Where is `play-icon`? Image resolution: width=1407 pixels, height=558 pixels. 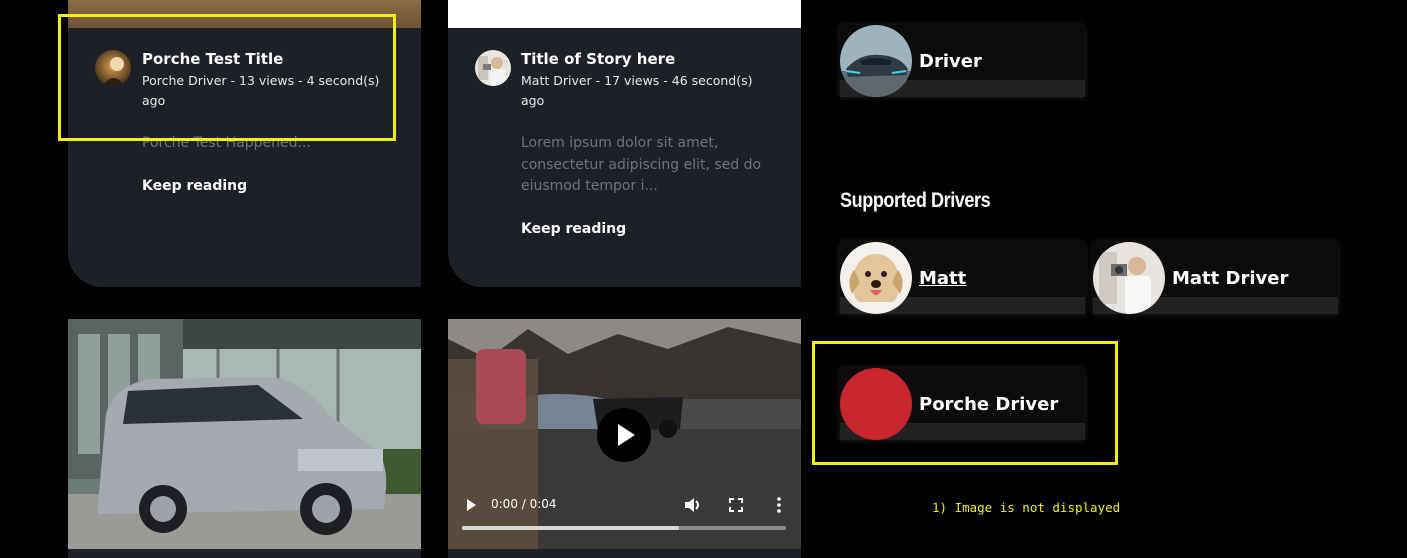
play-icon is located at coordinates (626, 435).